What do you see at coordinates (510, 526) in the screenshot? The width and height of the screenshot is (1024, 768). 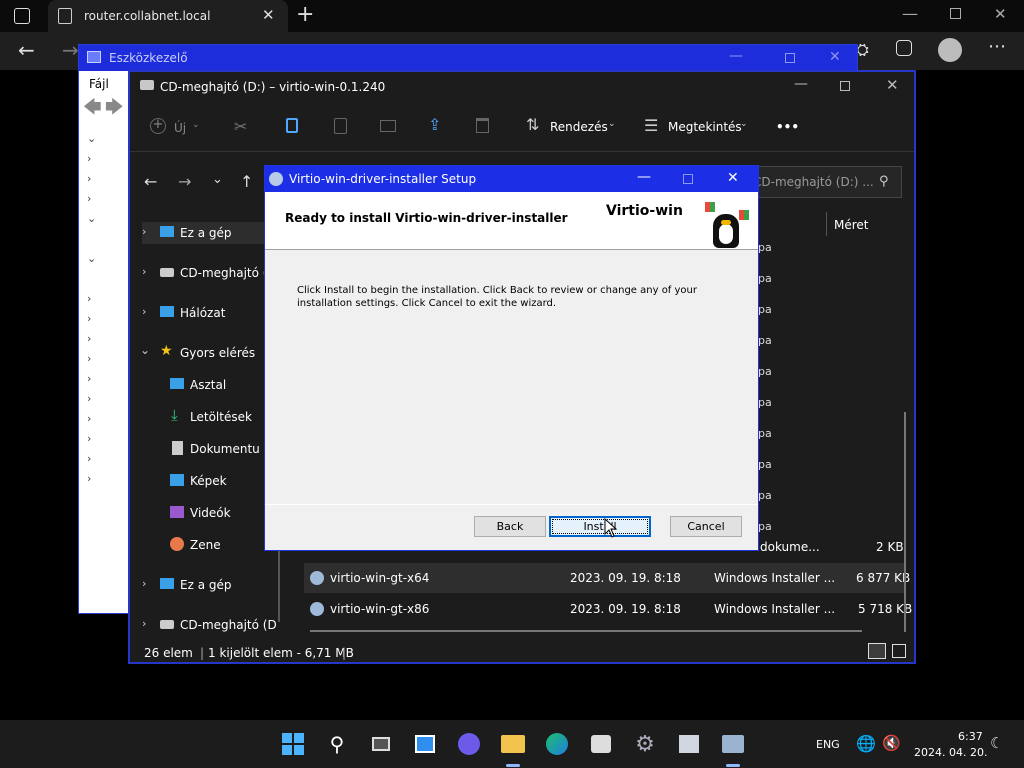 I see `back-button: Back` at bounding box center [510, 526].